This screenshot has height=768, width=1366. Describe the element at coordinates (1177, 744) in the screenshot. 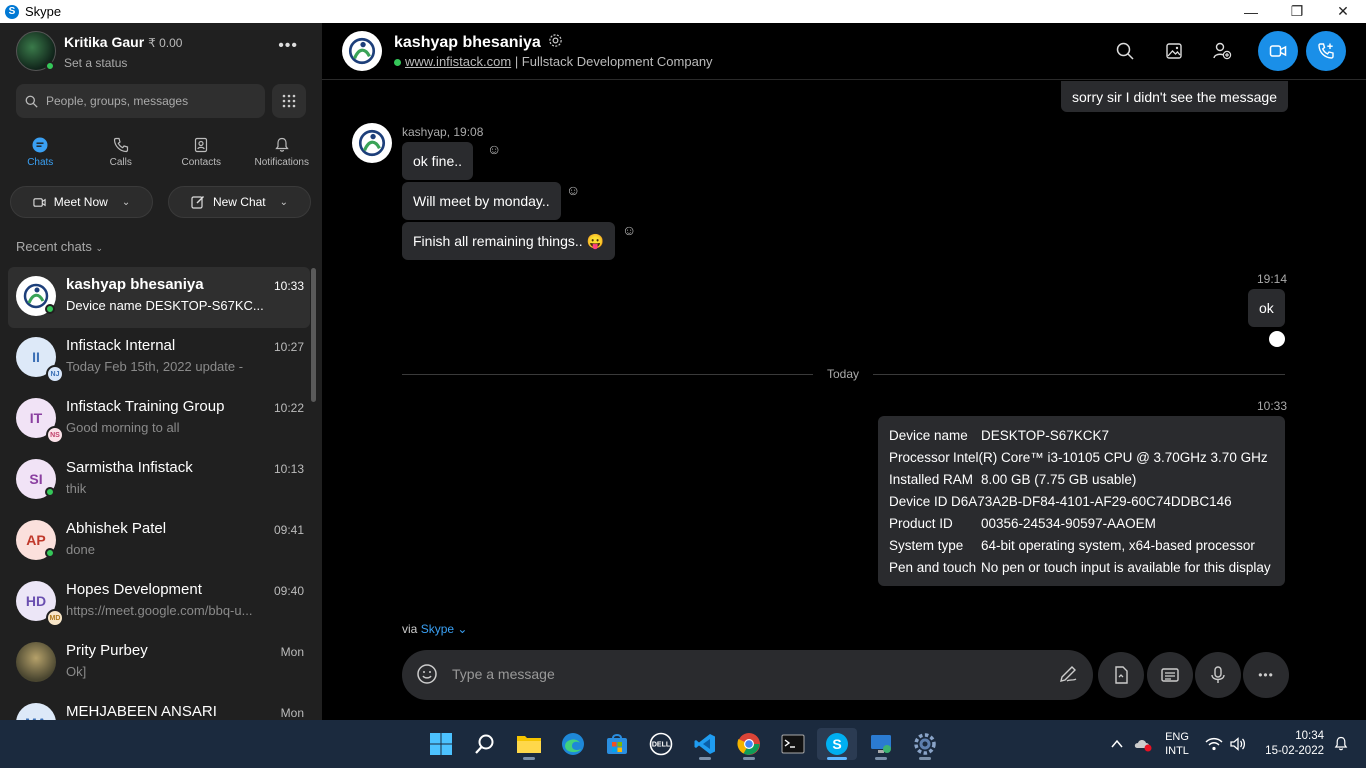

I see `language-indicator: ENG INTL` at that location.